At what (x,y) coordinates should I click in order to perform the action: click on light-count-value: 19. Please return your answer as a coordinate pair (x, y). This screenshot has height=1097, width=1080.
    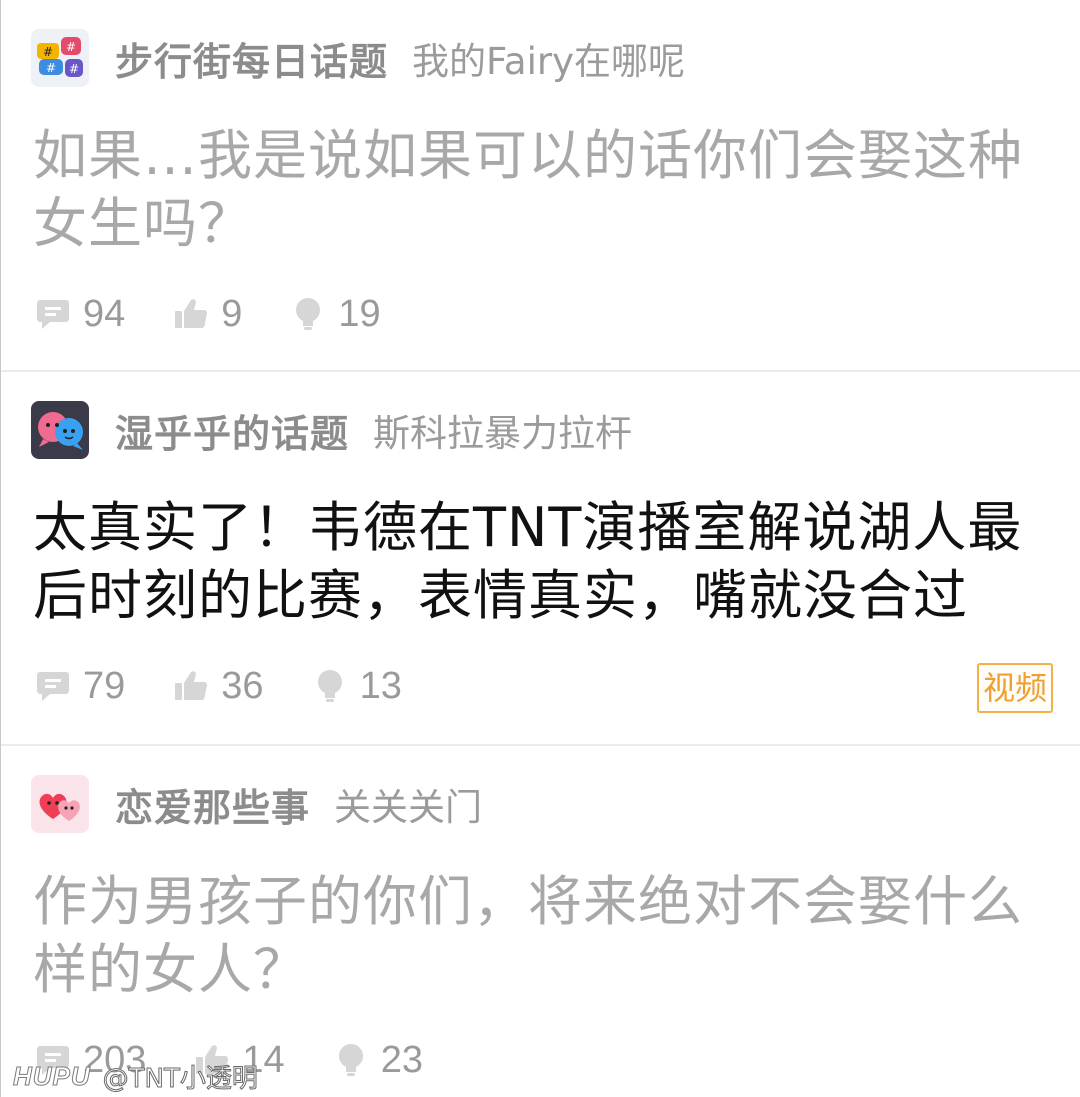
    Looking at the image, I should click on (359, 313).